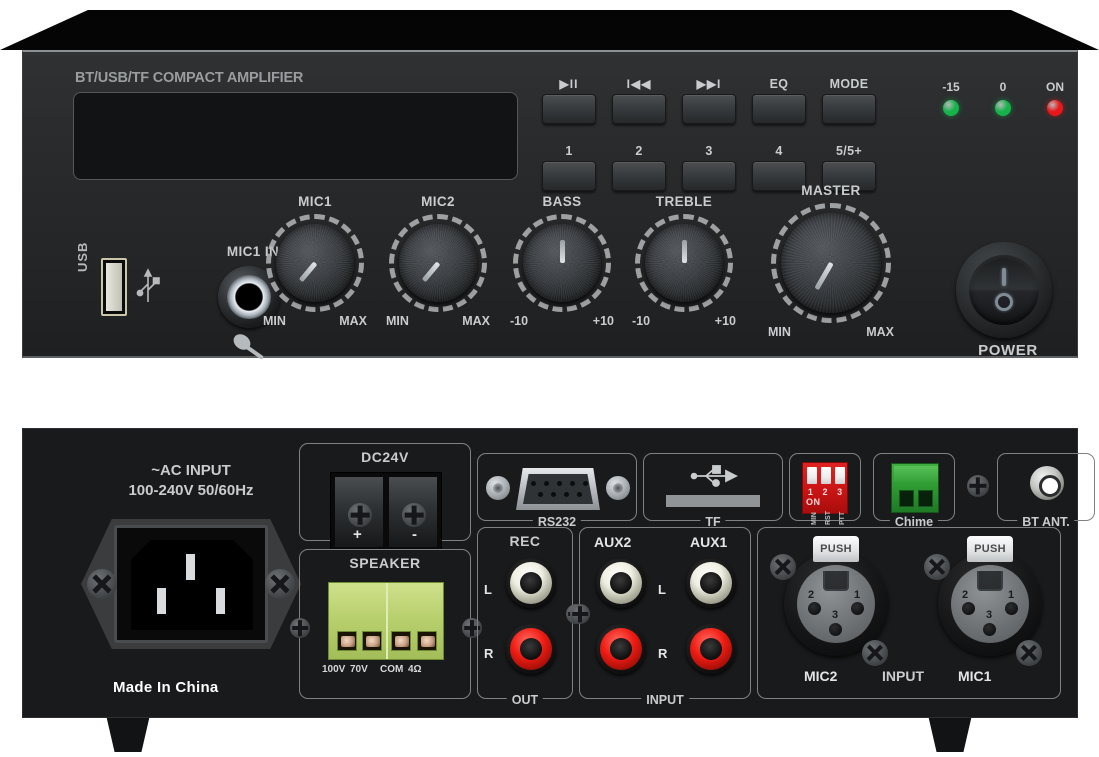 The width and height of the screenshot is (1099, 757). I want to click on led-cell-15: -15, so click(951, 98).